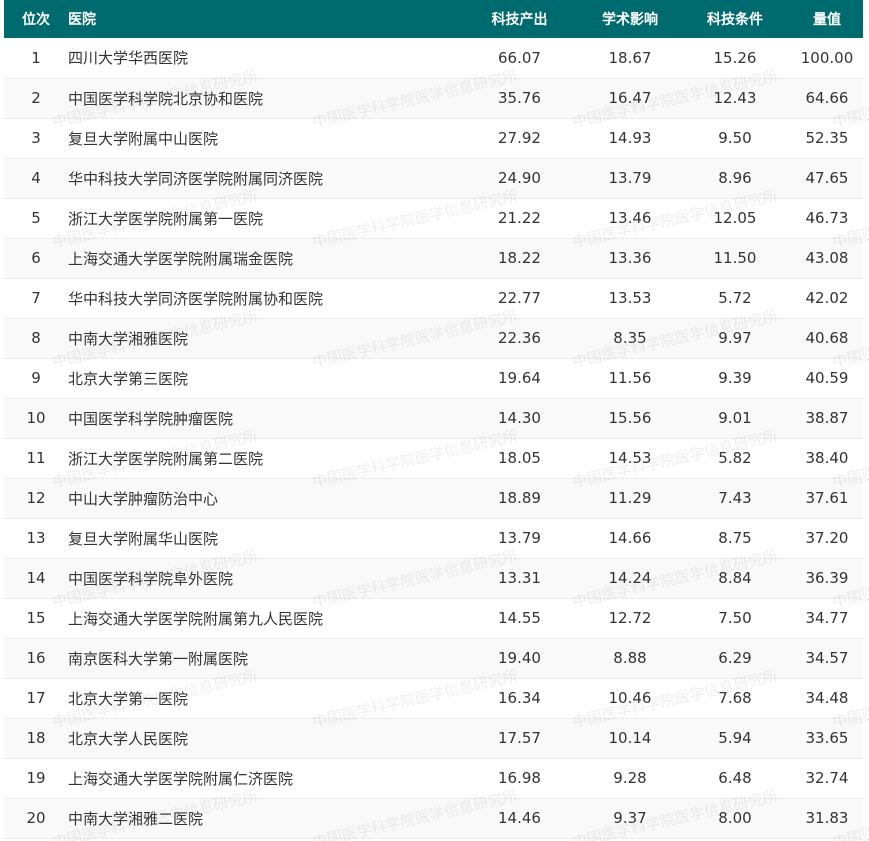 The image size is (869, 841). I want to click on table-row: 10 中国医学科学院肿瘤医院 14.30 15.56 9.01 38.87, so click(433, 418).